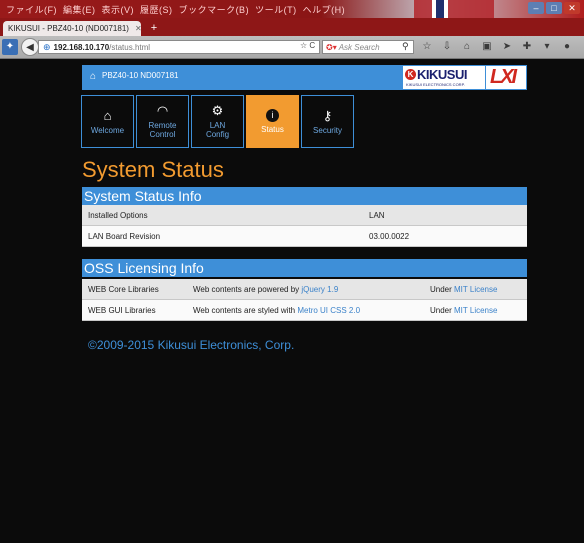 The image size is (584, 543). What do you see at coordinates (47, 46) in the screenshot?
I see `globe-icon: ⊕` at bounding box center [47, 46].